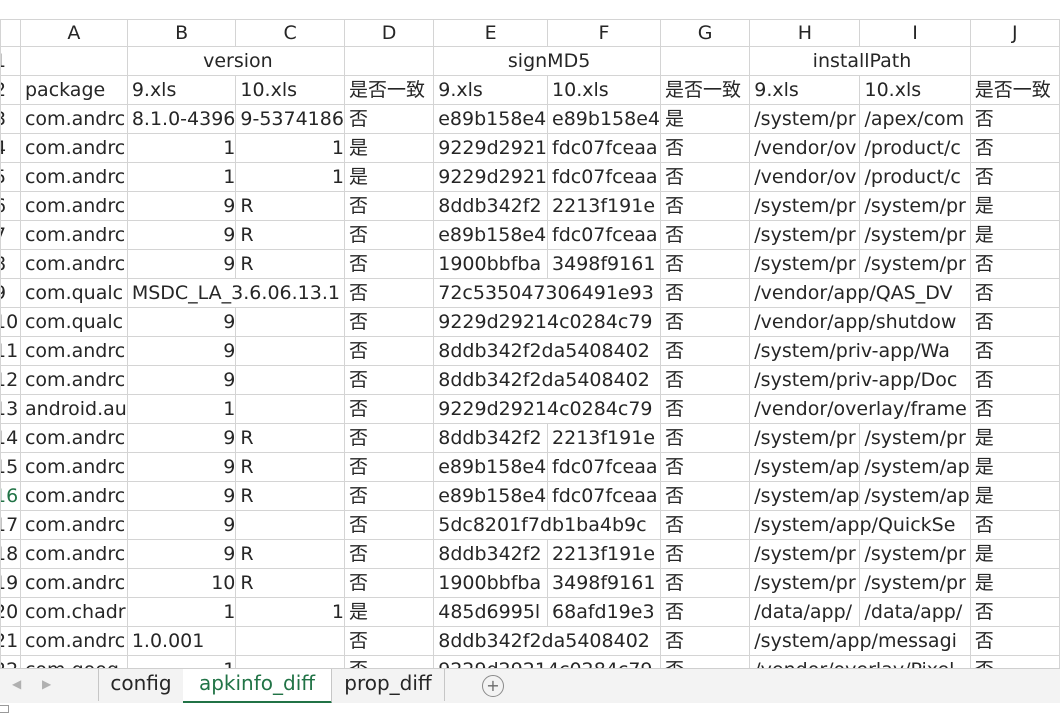 Image resolution: width=1060 pixels, height=715 pixels. I want to click on column-header-e: E, so click(491, 33).